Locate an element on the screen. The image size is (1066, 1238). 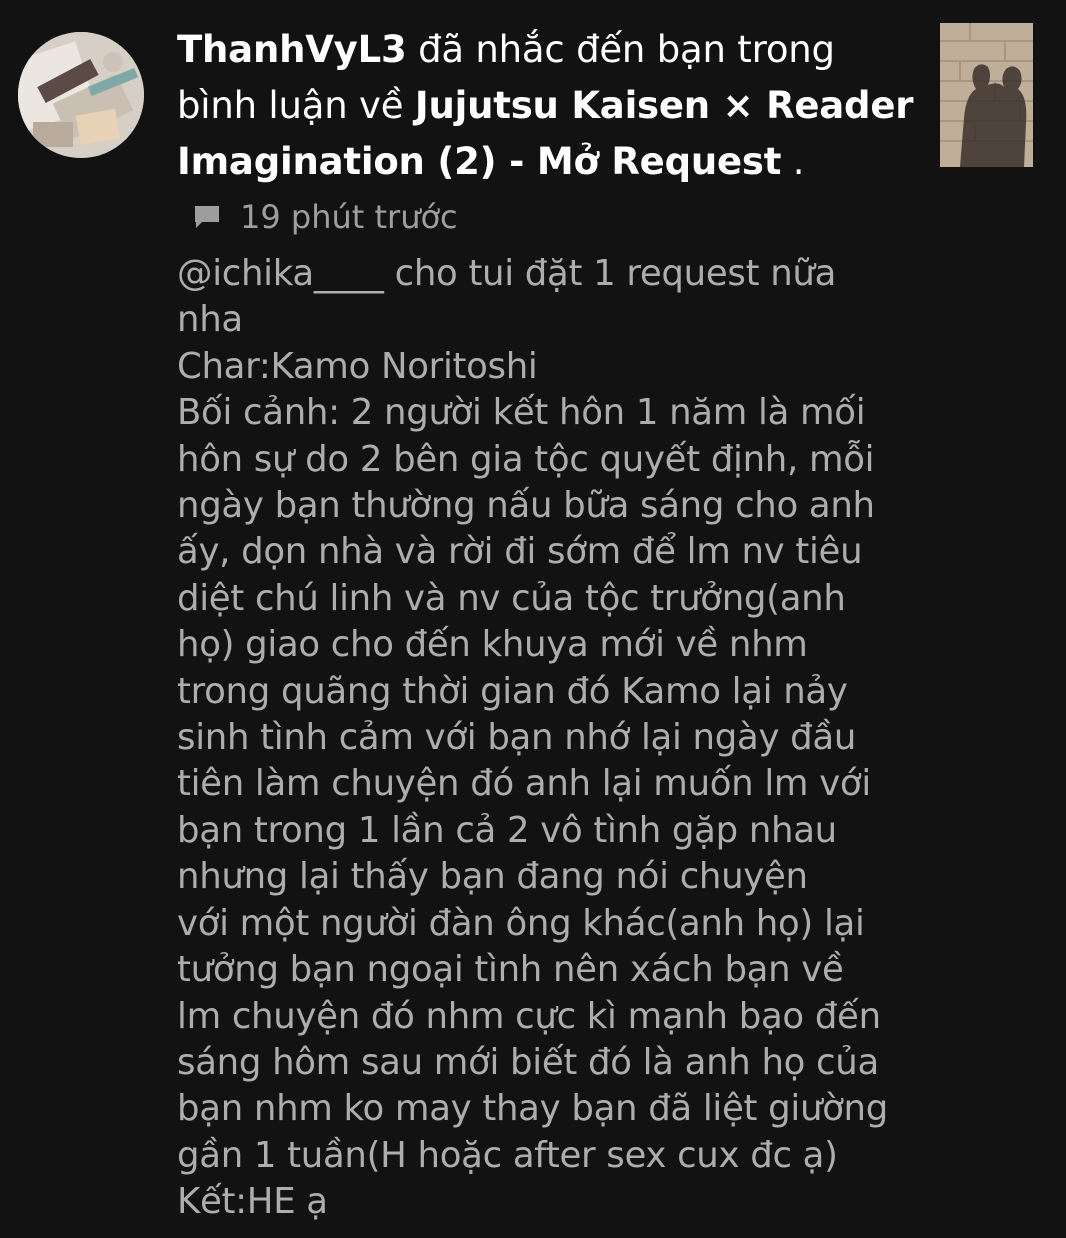
comment-line: Kết:HE ạ is located at coordinates (252, 1202).